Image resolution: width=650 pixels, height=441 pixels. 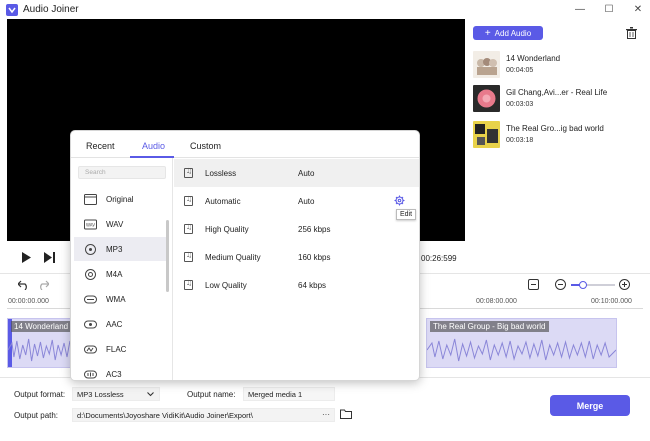 I want to click on zoom-out-icon, so click(x=560, y=284).